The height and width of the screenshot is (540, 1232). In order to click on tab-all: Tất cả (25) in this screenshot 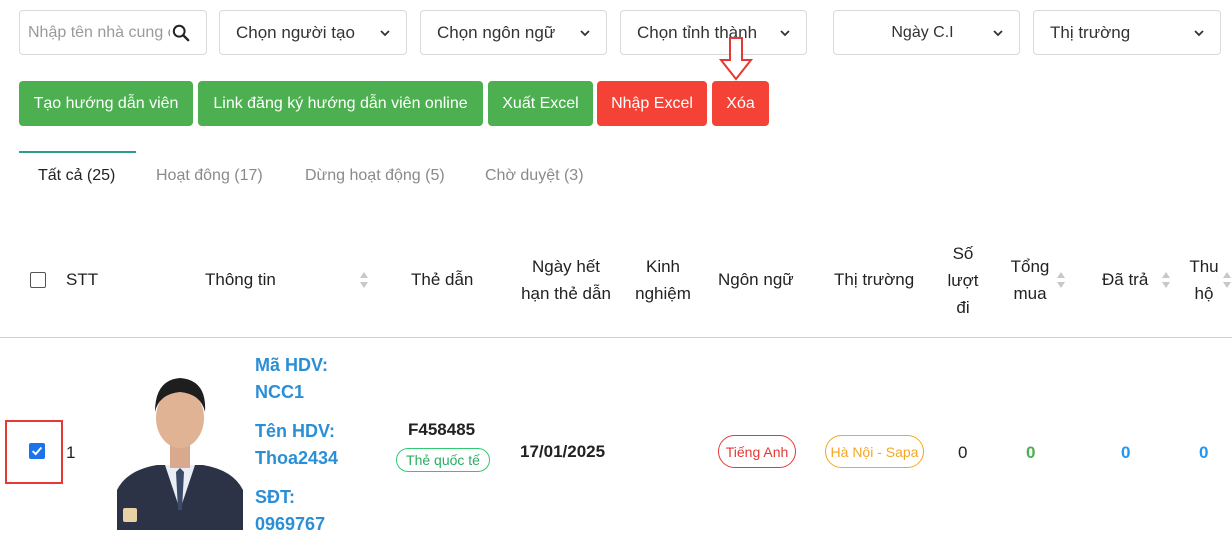, I will do `click(76, 176)`.